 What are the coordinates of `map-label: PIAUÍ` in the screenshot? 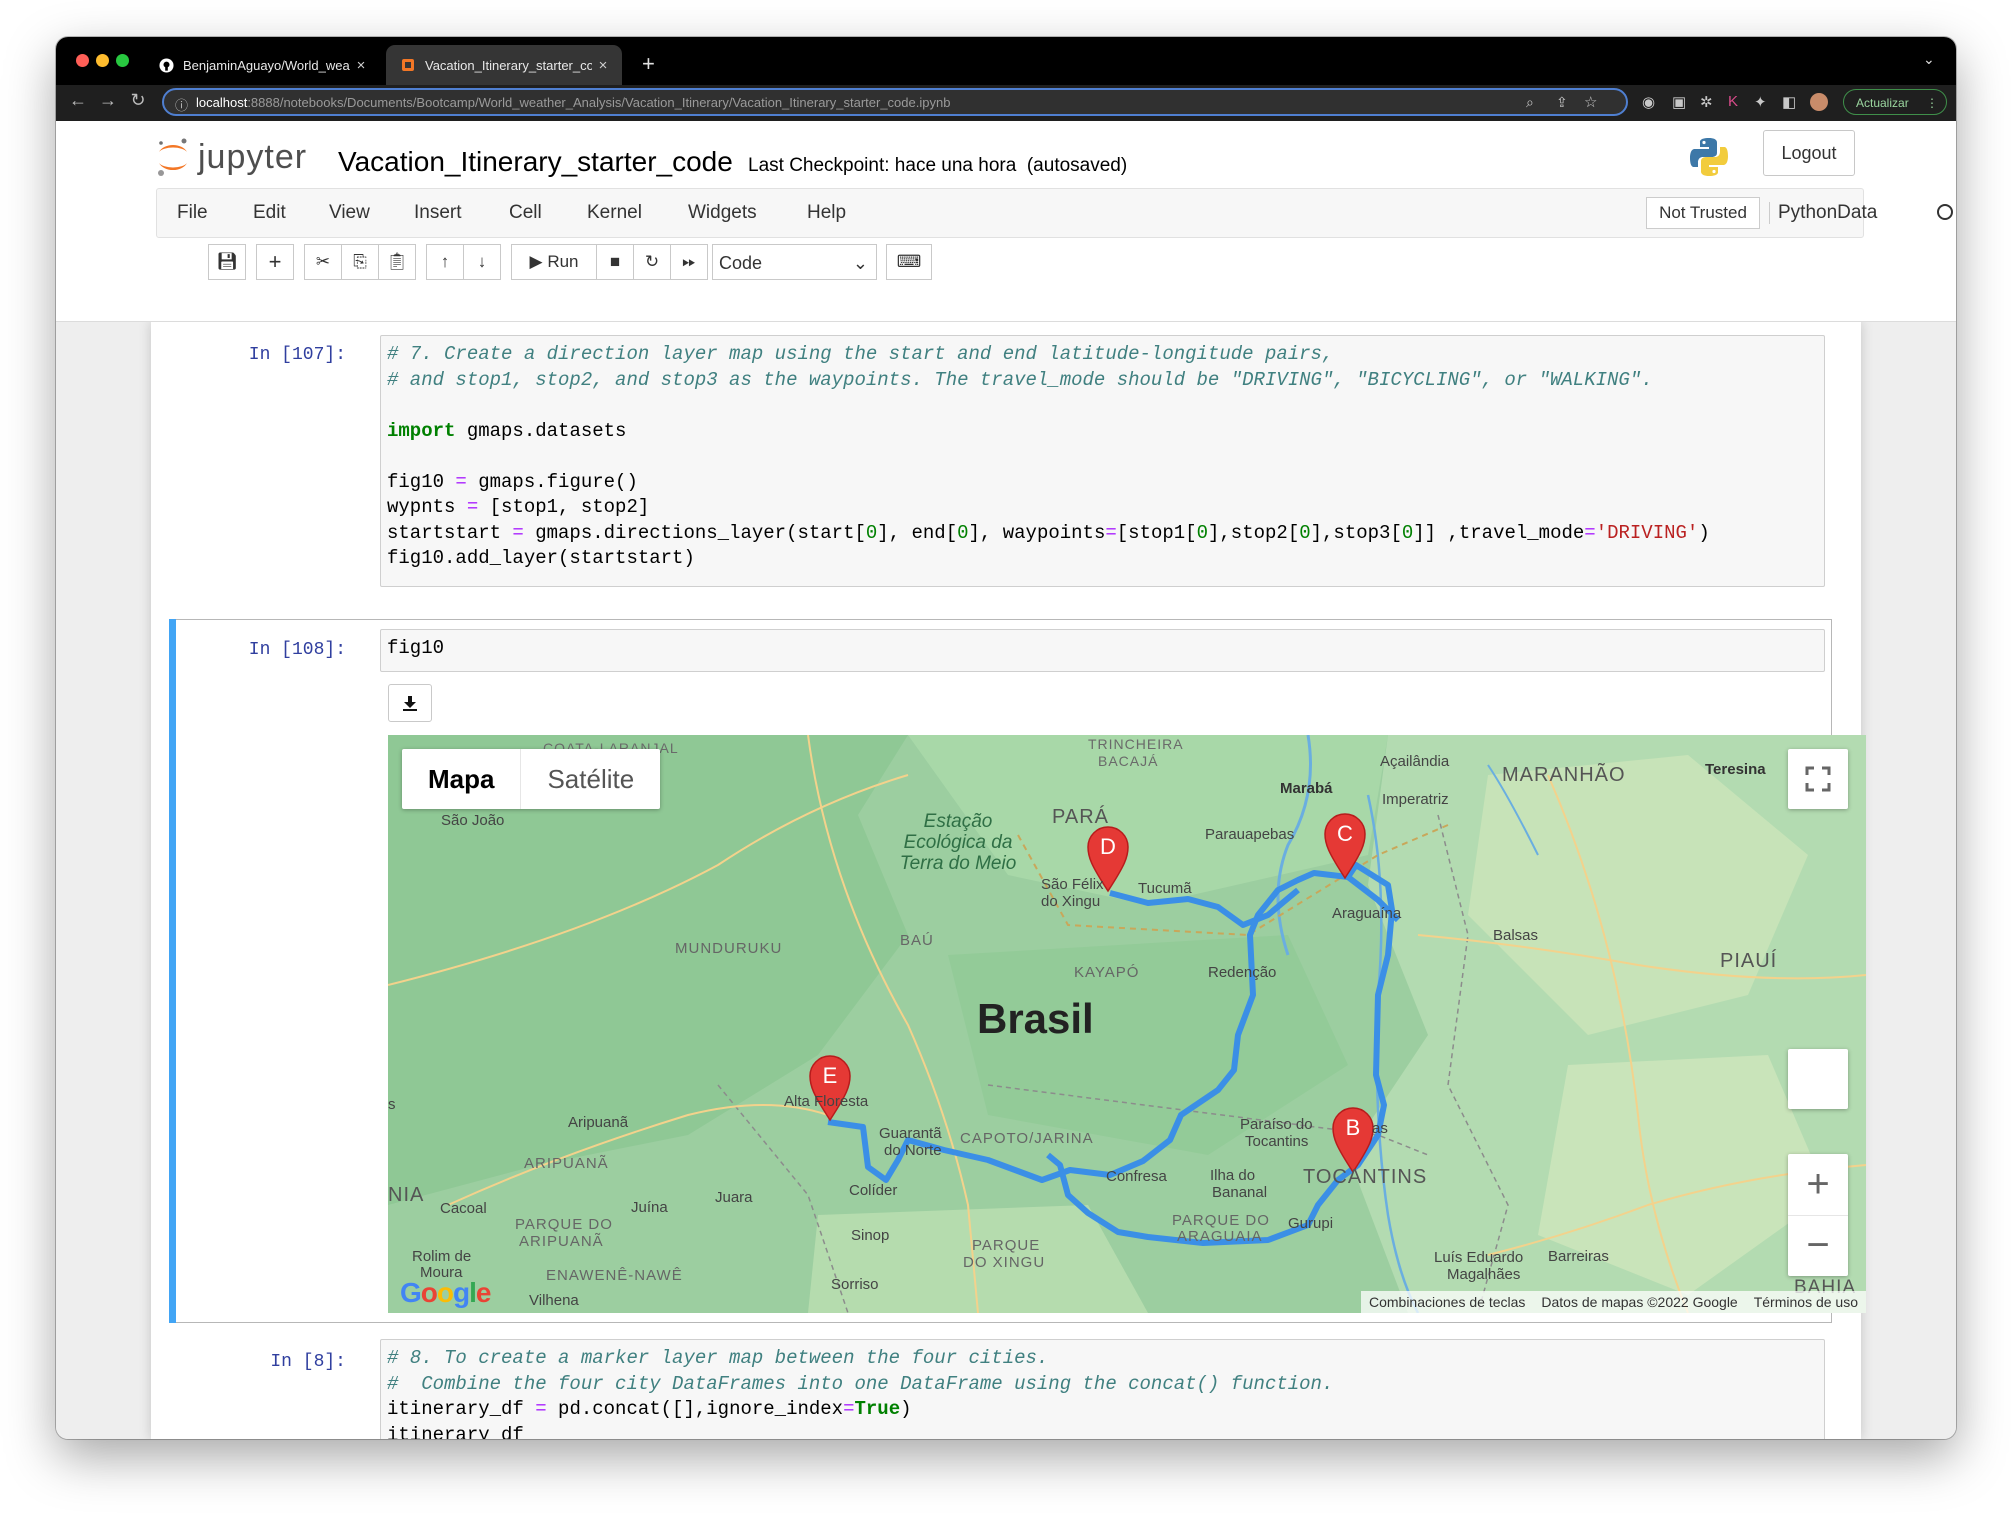 It's located at (1748, 960).